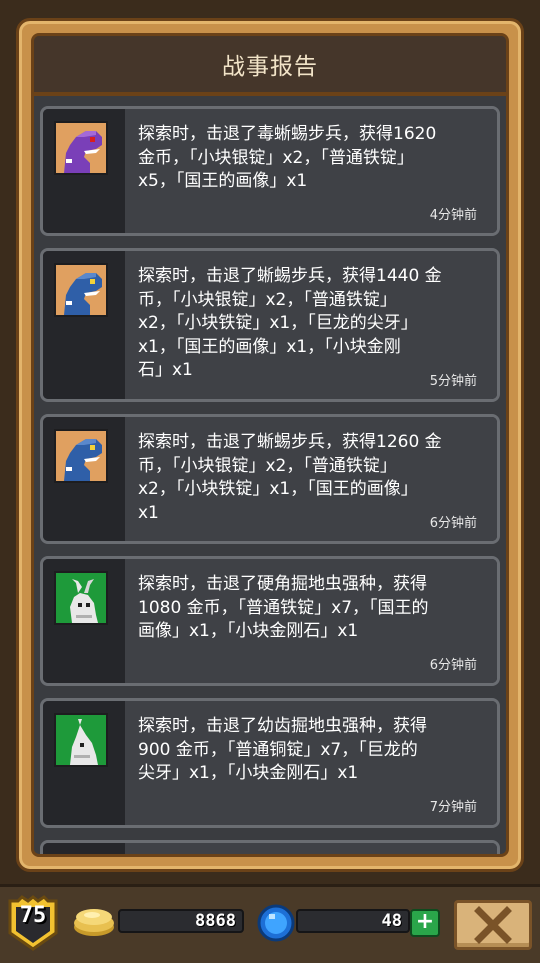 The image size is (540, 963). I want to click on blue-gem-icon, so click(276, 923).